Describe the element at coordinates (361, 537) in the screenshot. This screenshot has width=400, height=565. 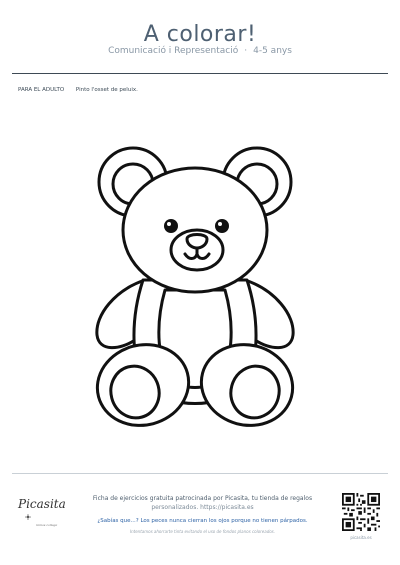
I see `qr-caption: picasita.es` at that location.